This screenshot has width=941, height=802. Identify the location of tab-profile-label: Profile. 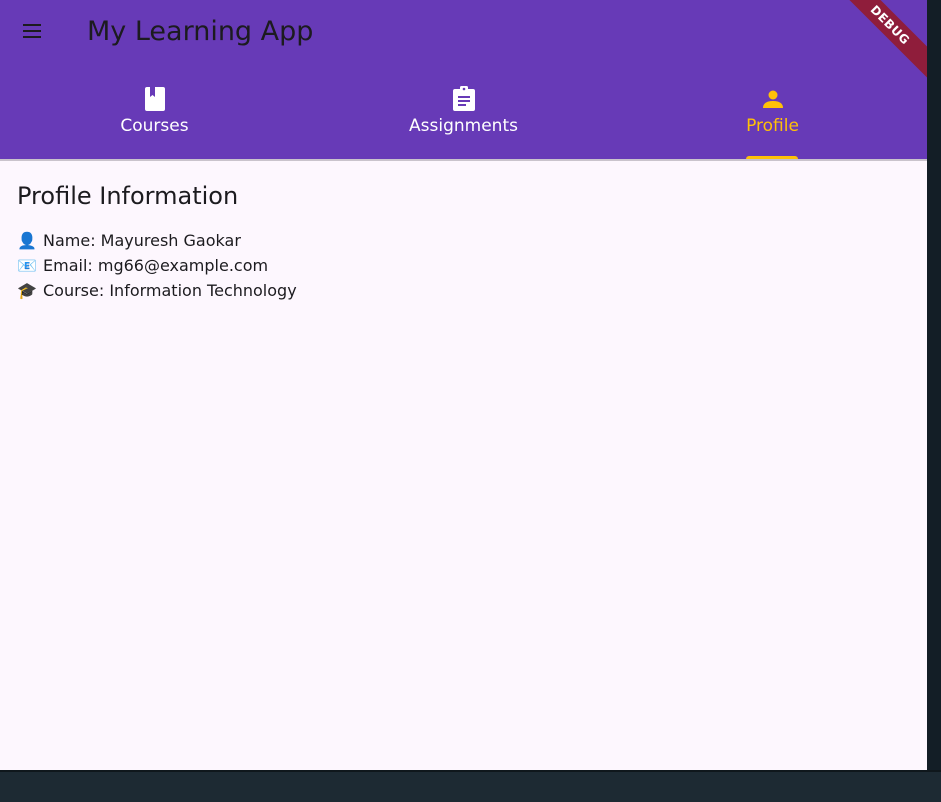
(772, 126).